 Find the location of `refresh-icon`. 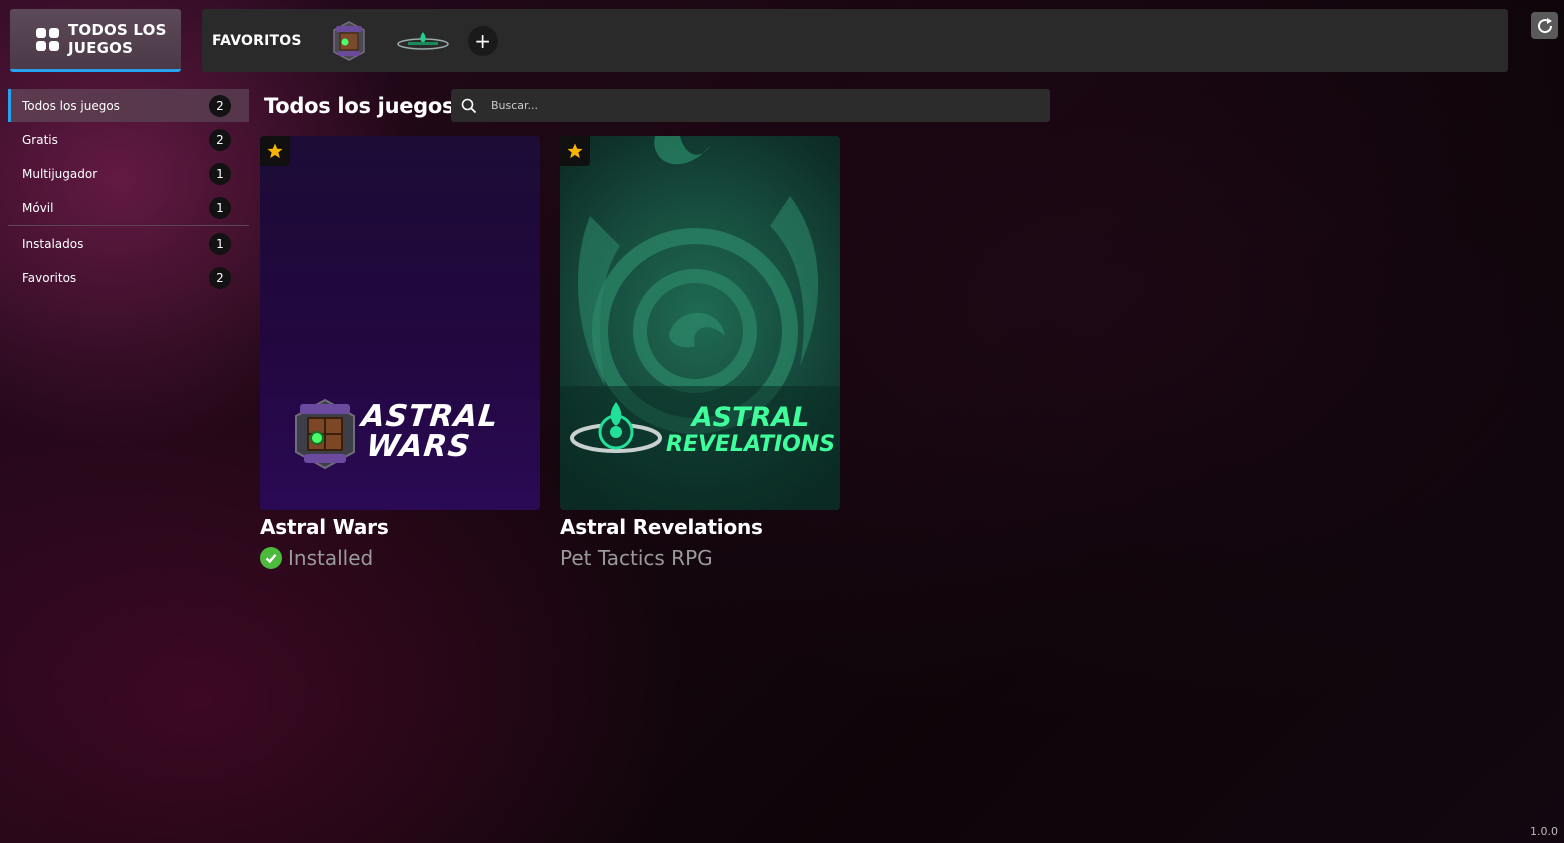

refresh-icon is located at coordinates (1544, 25).